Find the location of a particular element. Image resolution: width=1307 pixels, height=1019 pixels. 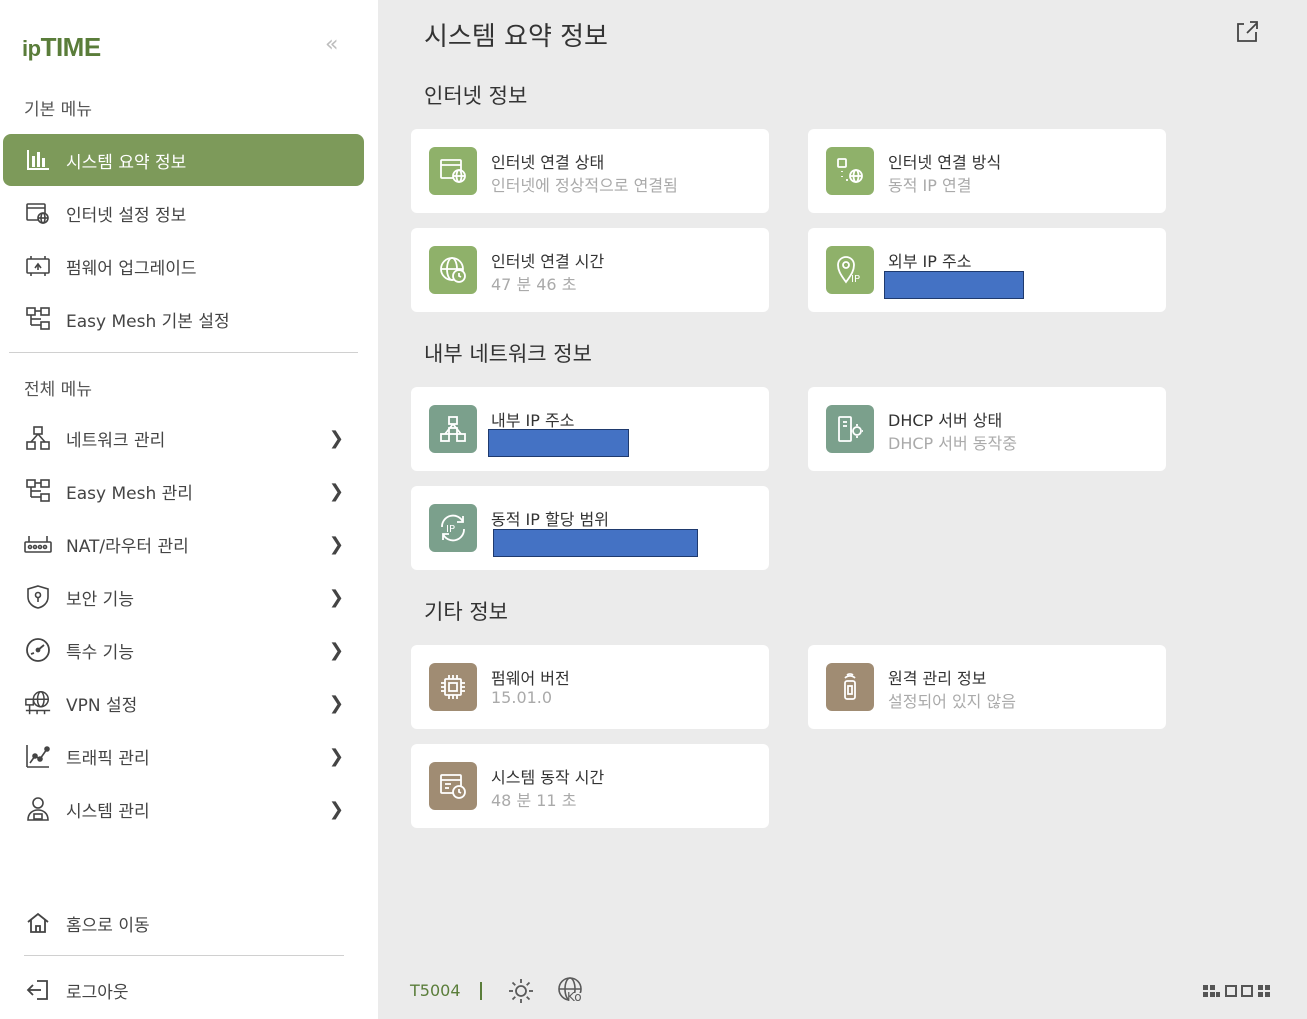

iptime-logo: ipTIME is located at coordinates (61, 47).